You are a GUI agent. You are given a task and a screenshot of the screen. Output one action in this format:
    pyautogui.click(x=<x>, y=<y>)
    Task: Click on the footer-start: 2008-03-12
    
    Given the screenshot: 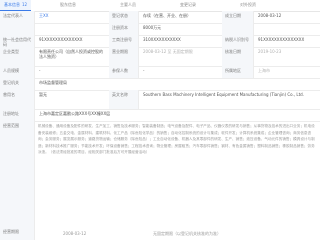 What is the action you would take?
    pyautogui.click(x=75, y=233)
    